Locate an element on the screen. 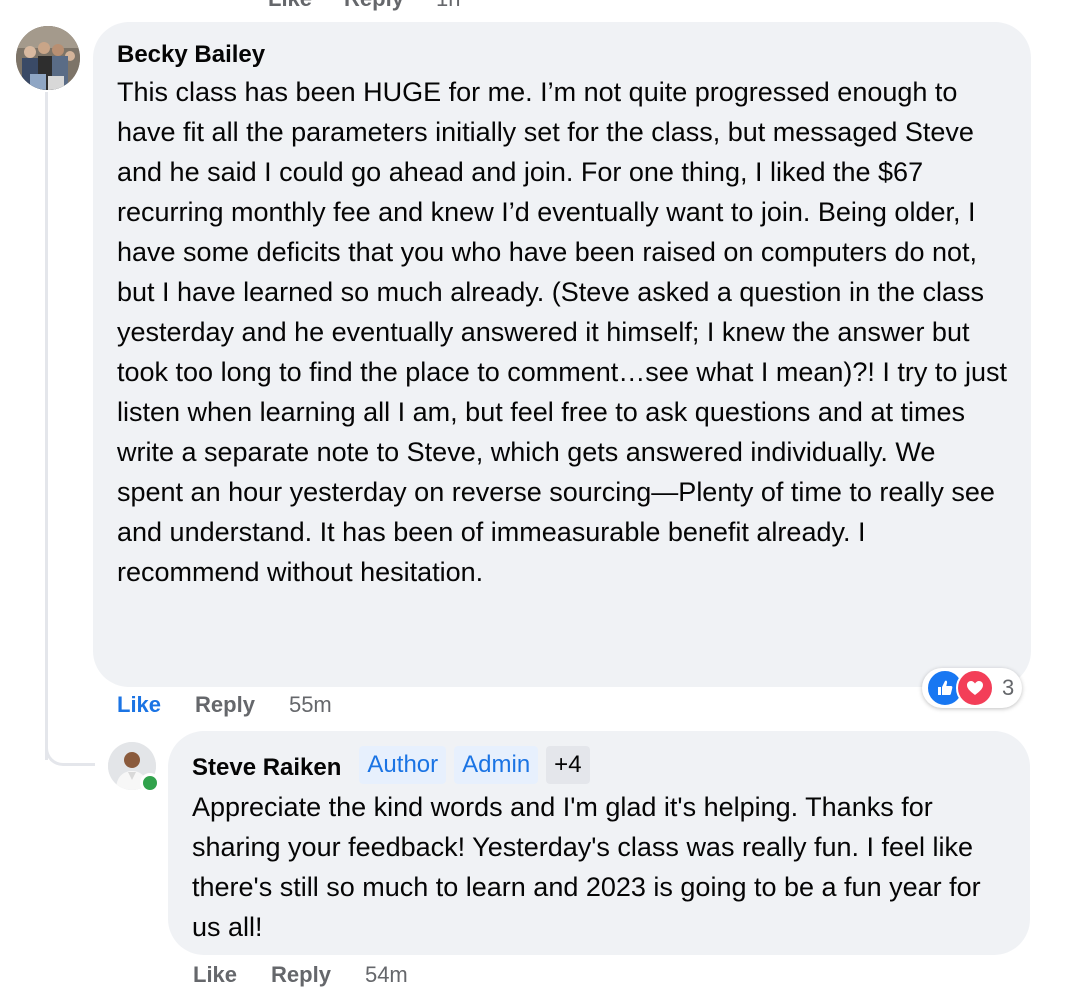 Image resolution: width=1084 pixels, height=998 pixels. reply-reply-button: Reply is located at coordinates (301, 975).